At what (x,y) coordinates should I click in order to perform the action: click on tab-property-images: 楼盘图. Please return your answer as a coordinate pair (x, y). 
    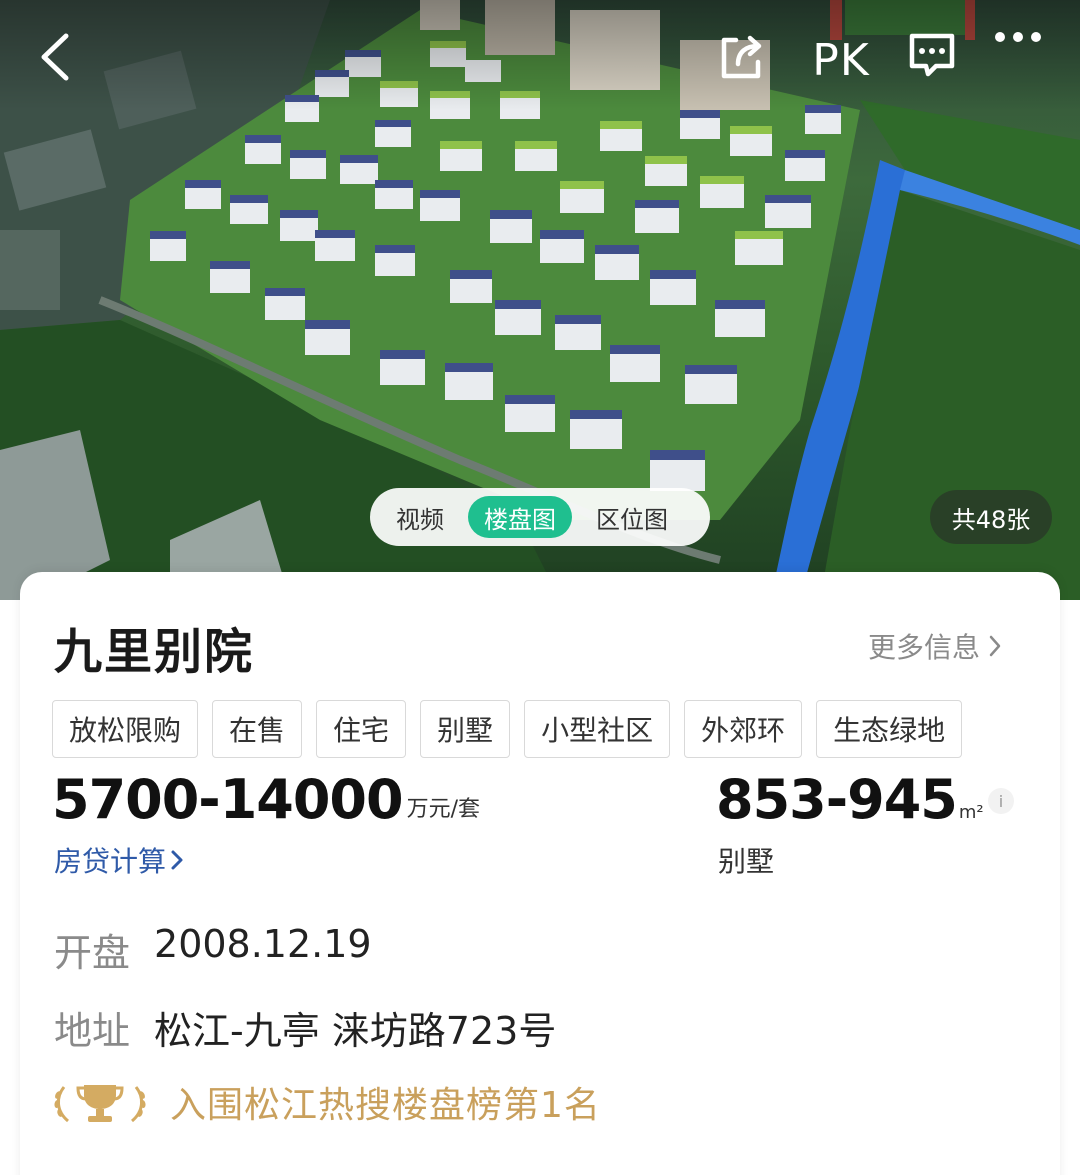
    Looking at the image, I should click on (520, 517).